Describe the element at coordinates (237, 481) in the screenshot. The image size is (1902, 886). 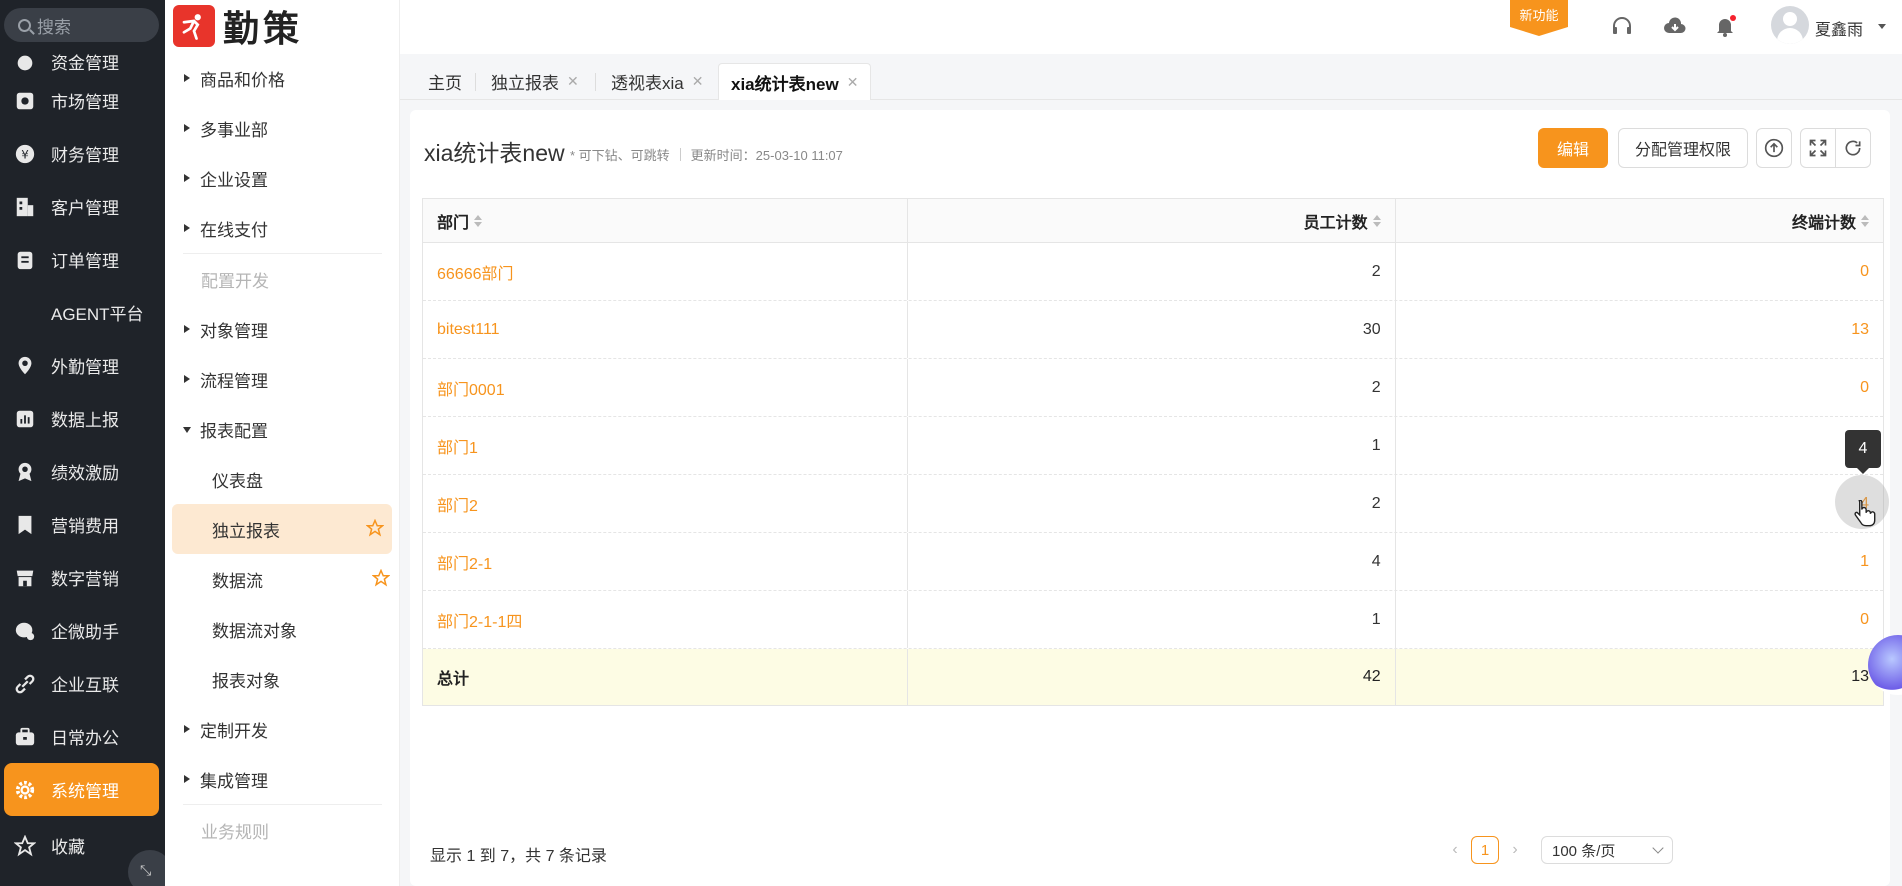
I see `menu-label: 仪表盘` at that location.